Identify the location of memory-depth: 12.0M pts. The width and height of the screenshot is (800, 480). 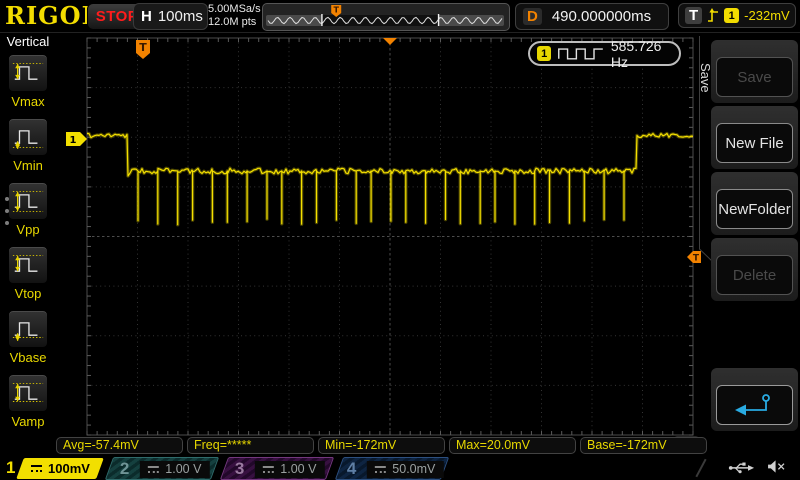
(232, 22).